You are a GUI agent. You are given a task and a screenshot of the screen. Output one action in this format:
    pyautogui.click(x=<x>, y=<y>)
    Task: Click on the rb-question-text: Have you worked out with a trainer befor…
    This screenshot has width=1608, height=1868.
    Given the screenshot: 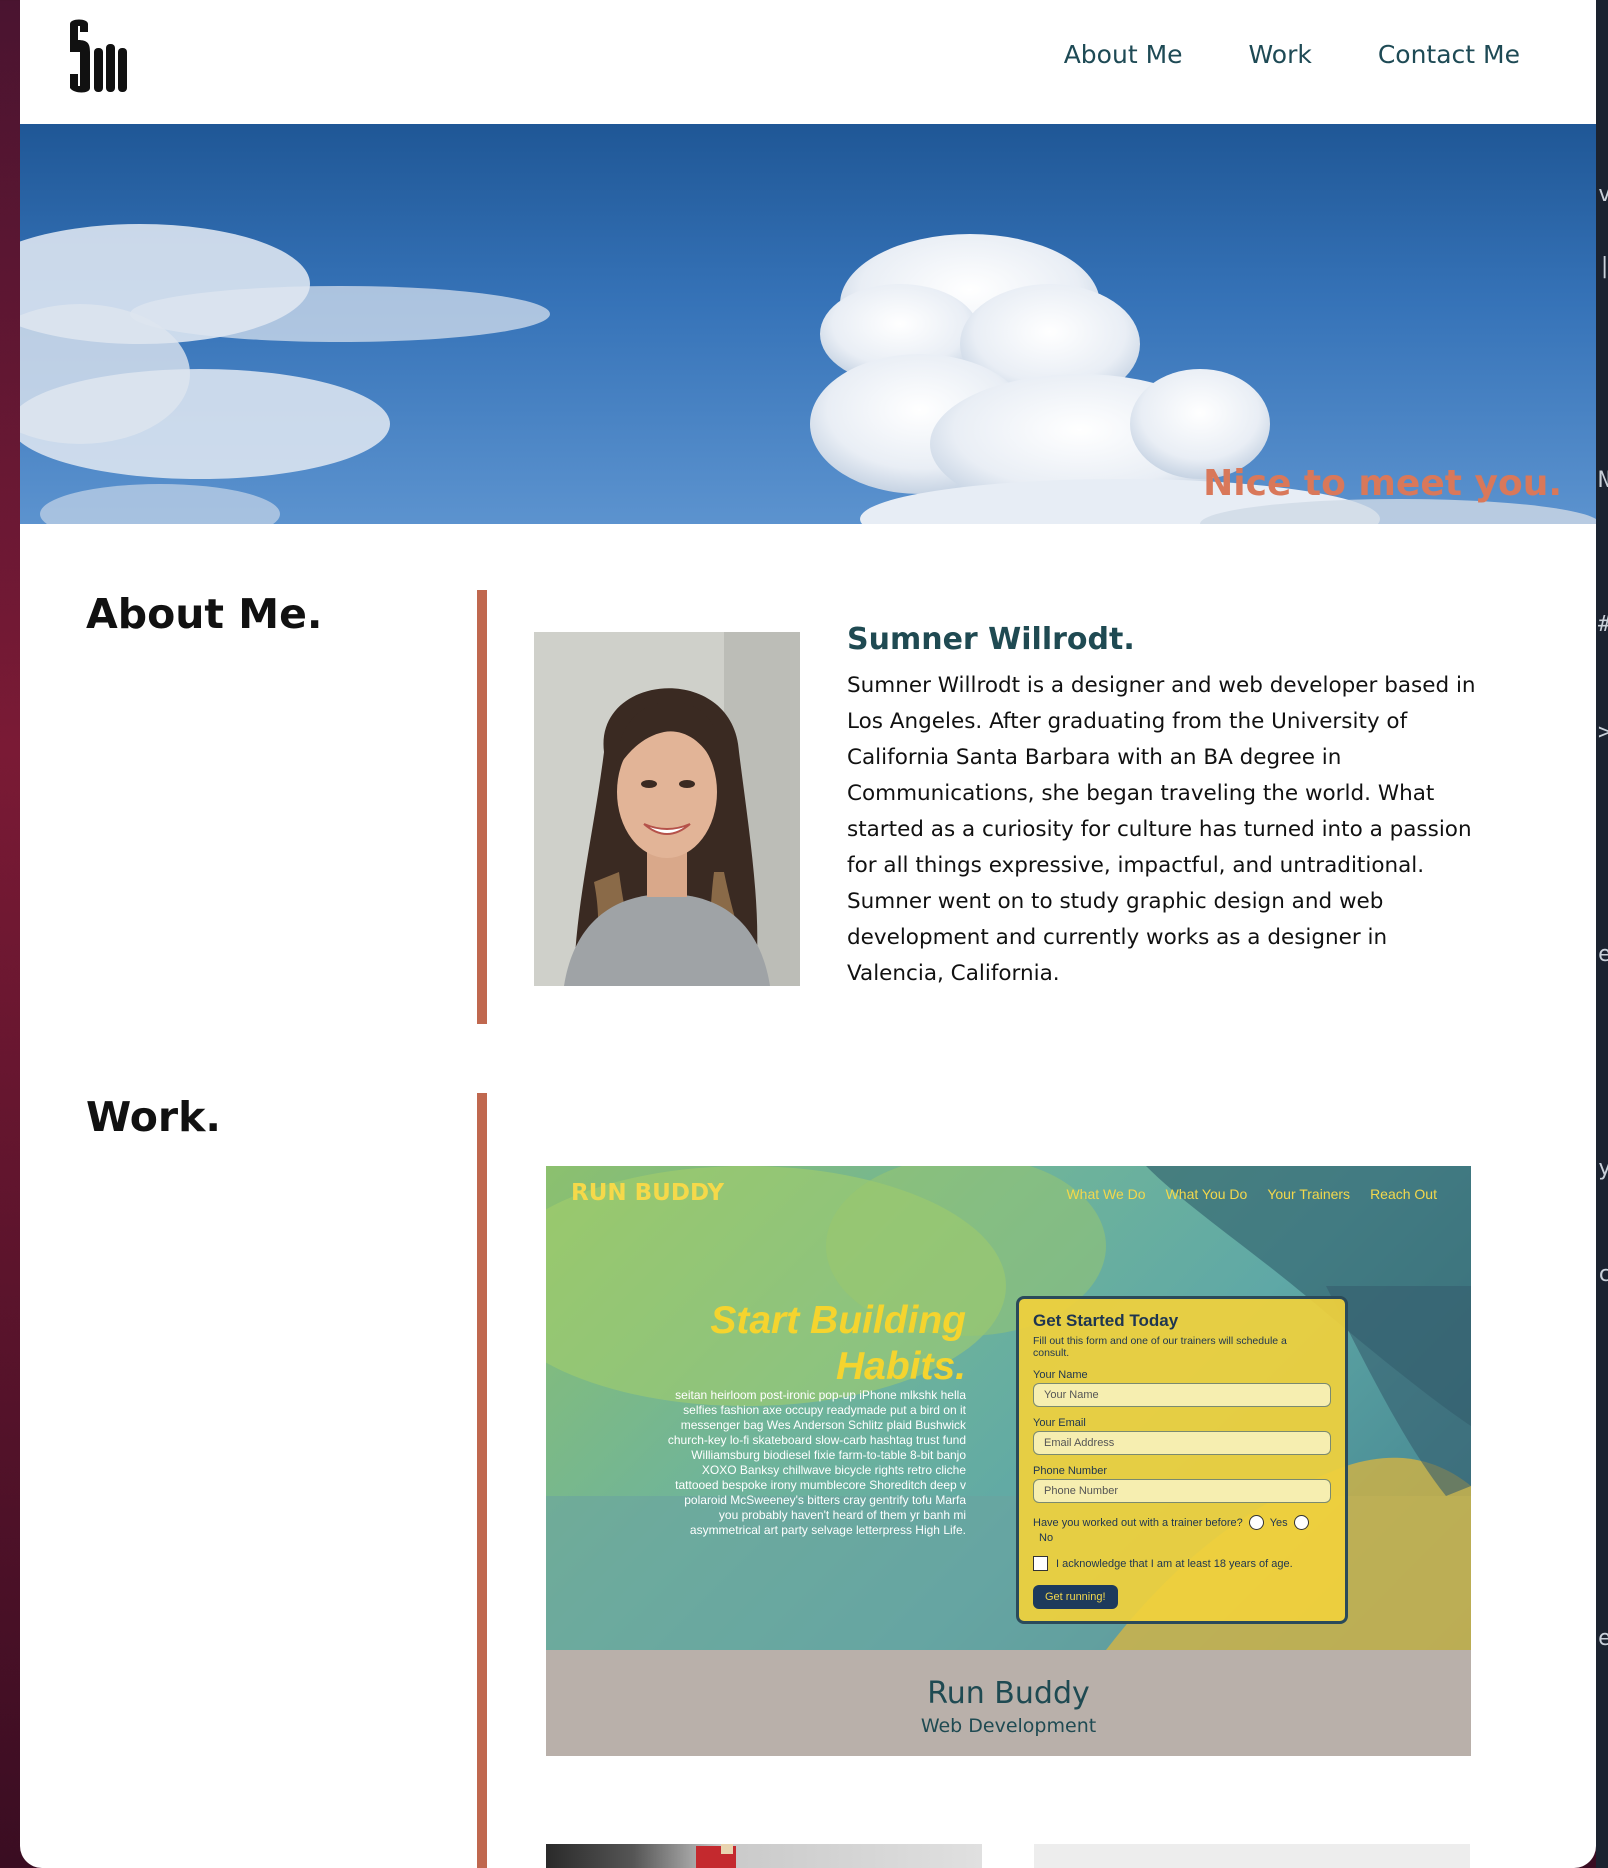 What is the action you would take?
    pyautogui.click(x=1138, y=1522)
    